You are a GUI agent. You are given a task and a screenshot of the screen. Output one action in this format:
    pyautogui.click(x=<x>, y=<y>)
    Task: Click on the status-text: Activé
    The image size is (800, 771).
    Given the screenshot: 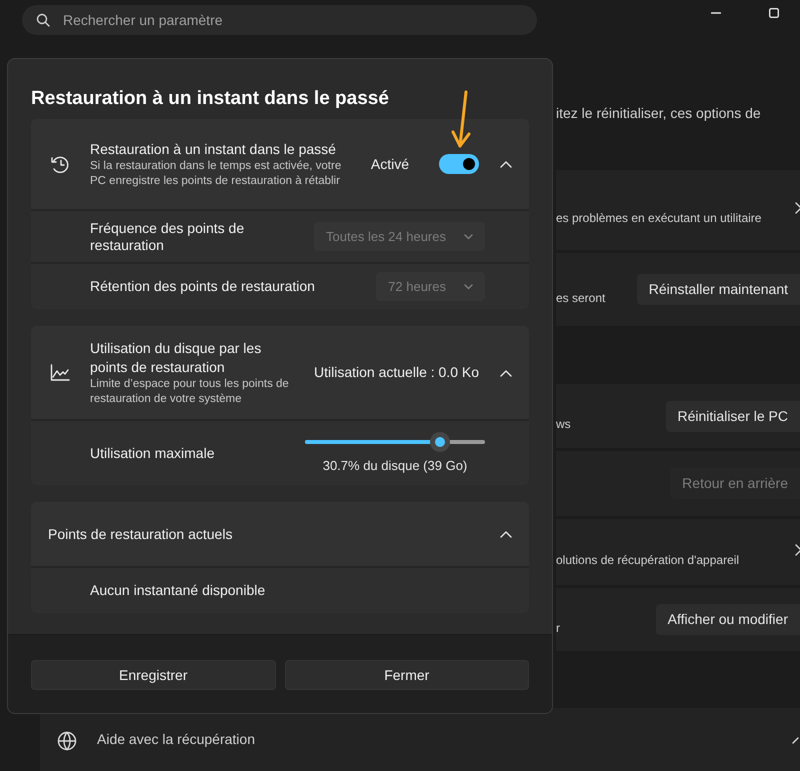 What is the action you would take?
    pyautogui.click(x=389, y=164)
    